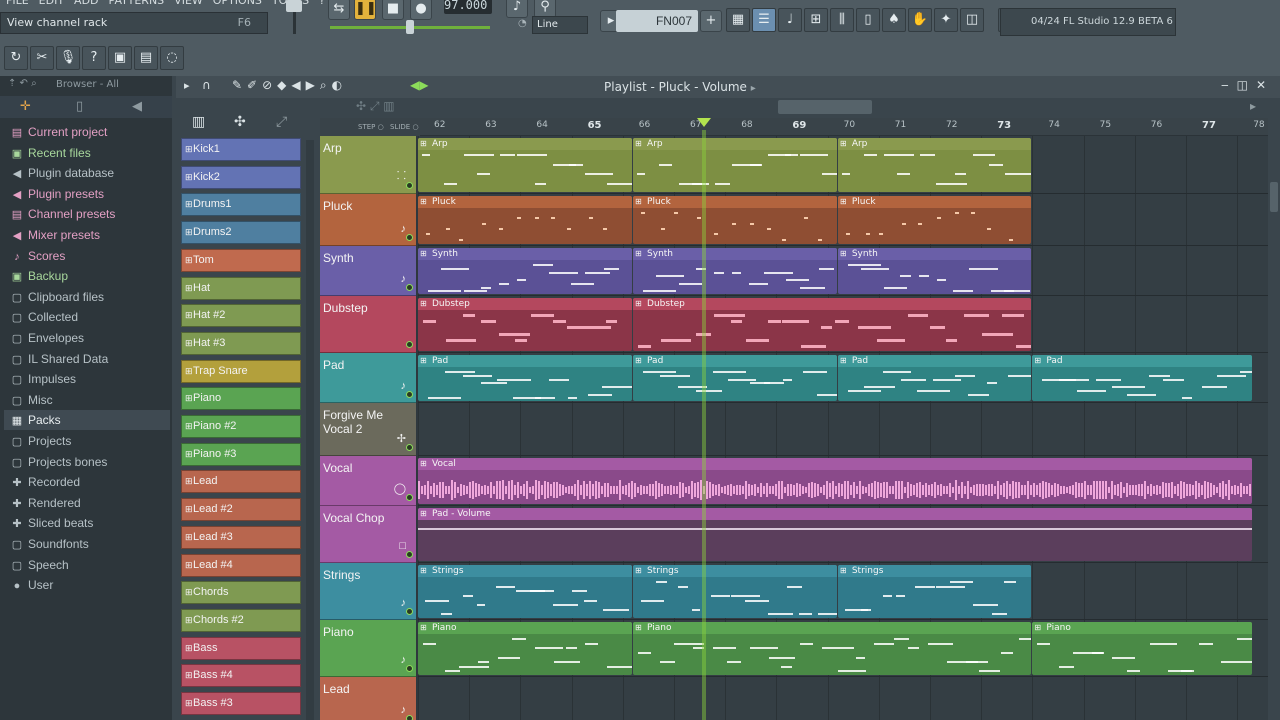 The height and width of the screenshot is (720, 1280). What do you see at coordinates (711, 21) in the screenshot?
I see `add-pattern-button: +` at bounding box center [711, 21].